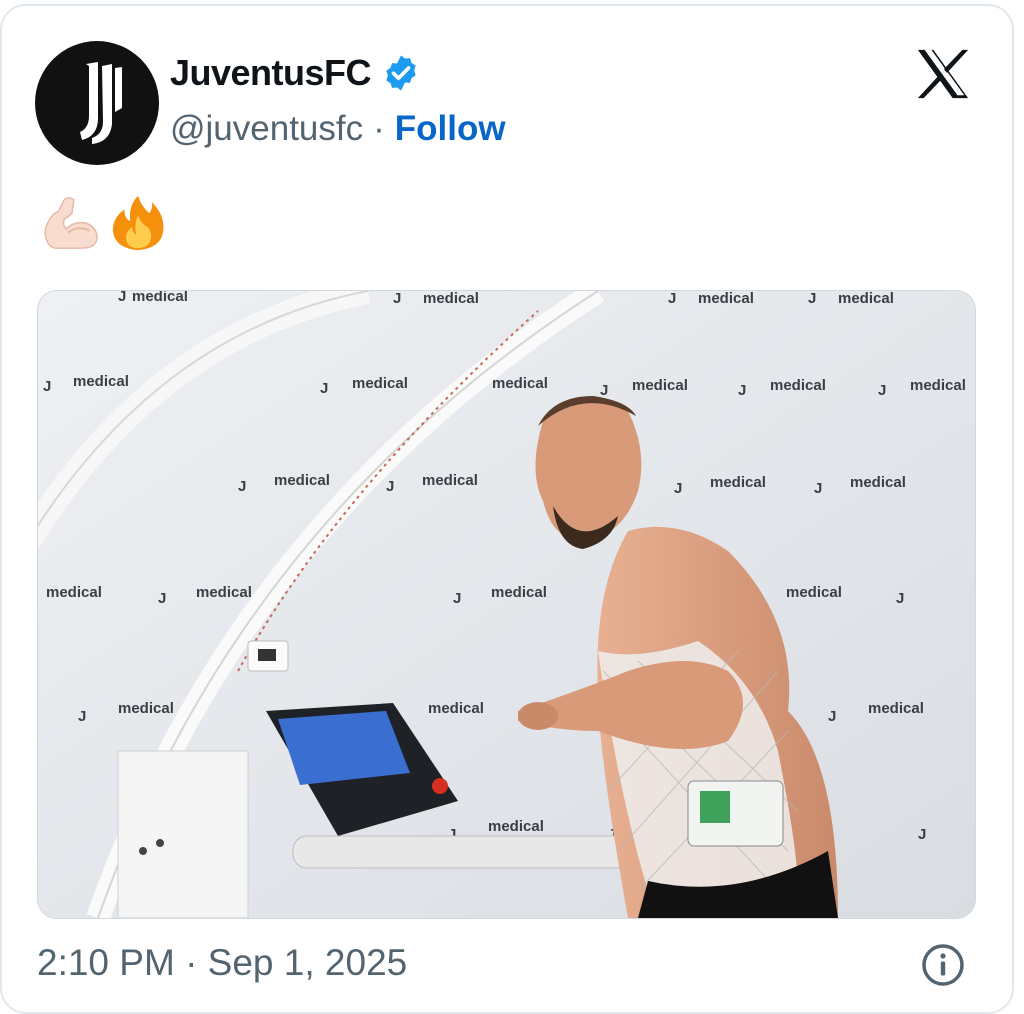 The image size is (1024, 1014). Describe the element at coordinates (271, 73) in the screenshot. I see `author-display-name: JuventusFC` at that location.